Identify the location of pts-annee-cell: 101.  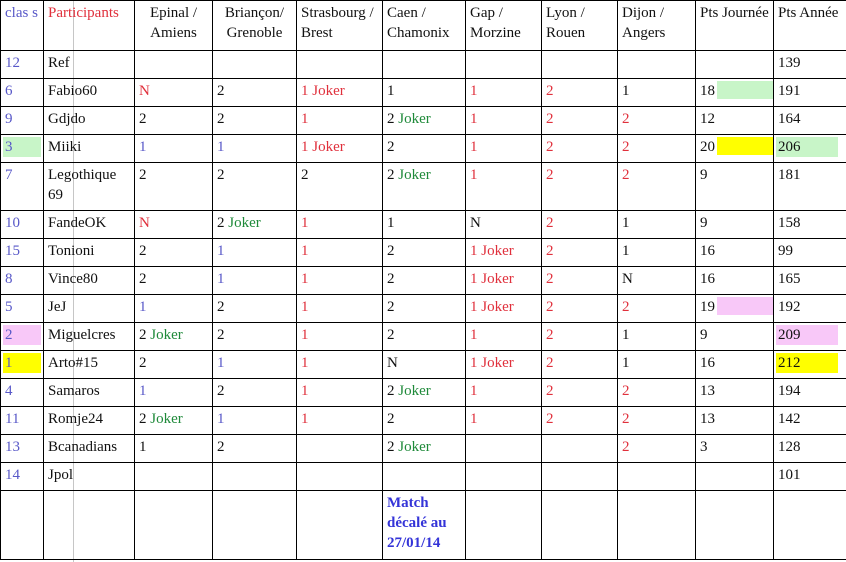
(809, 476).